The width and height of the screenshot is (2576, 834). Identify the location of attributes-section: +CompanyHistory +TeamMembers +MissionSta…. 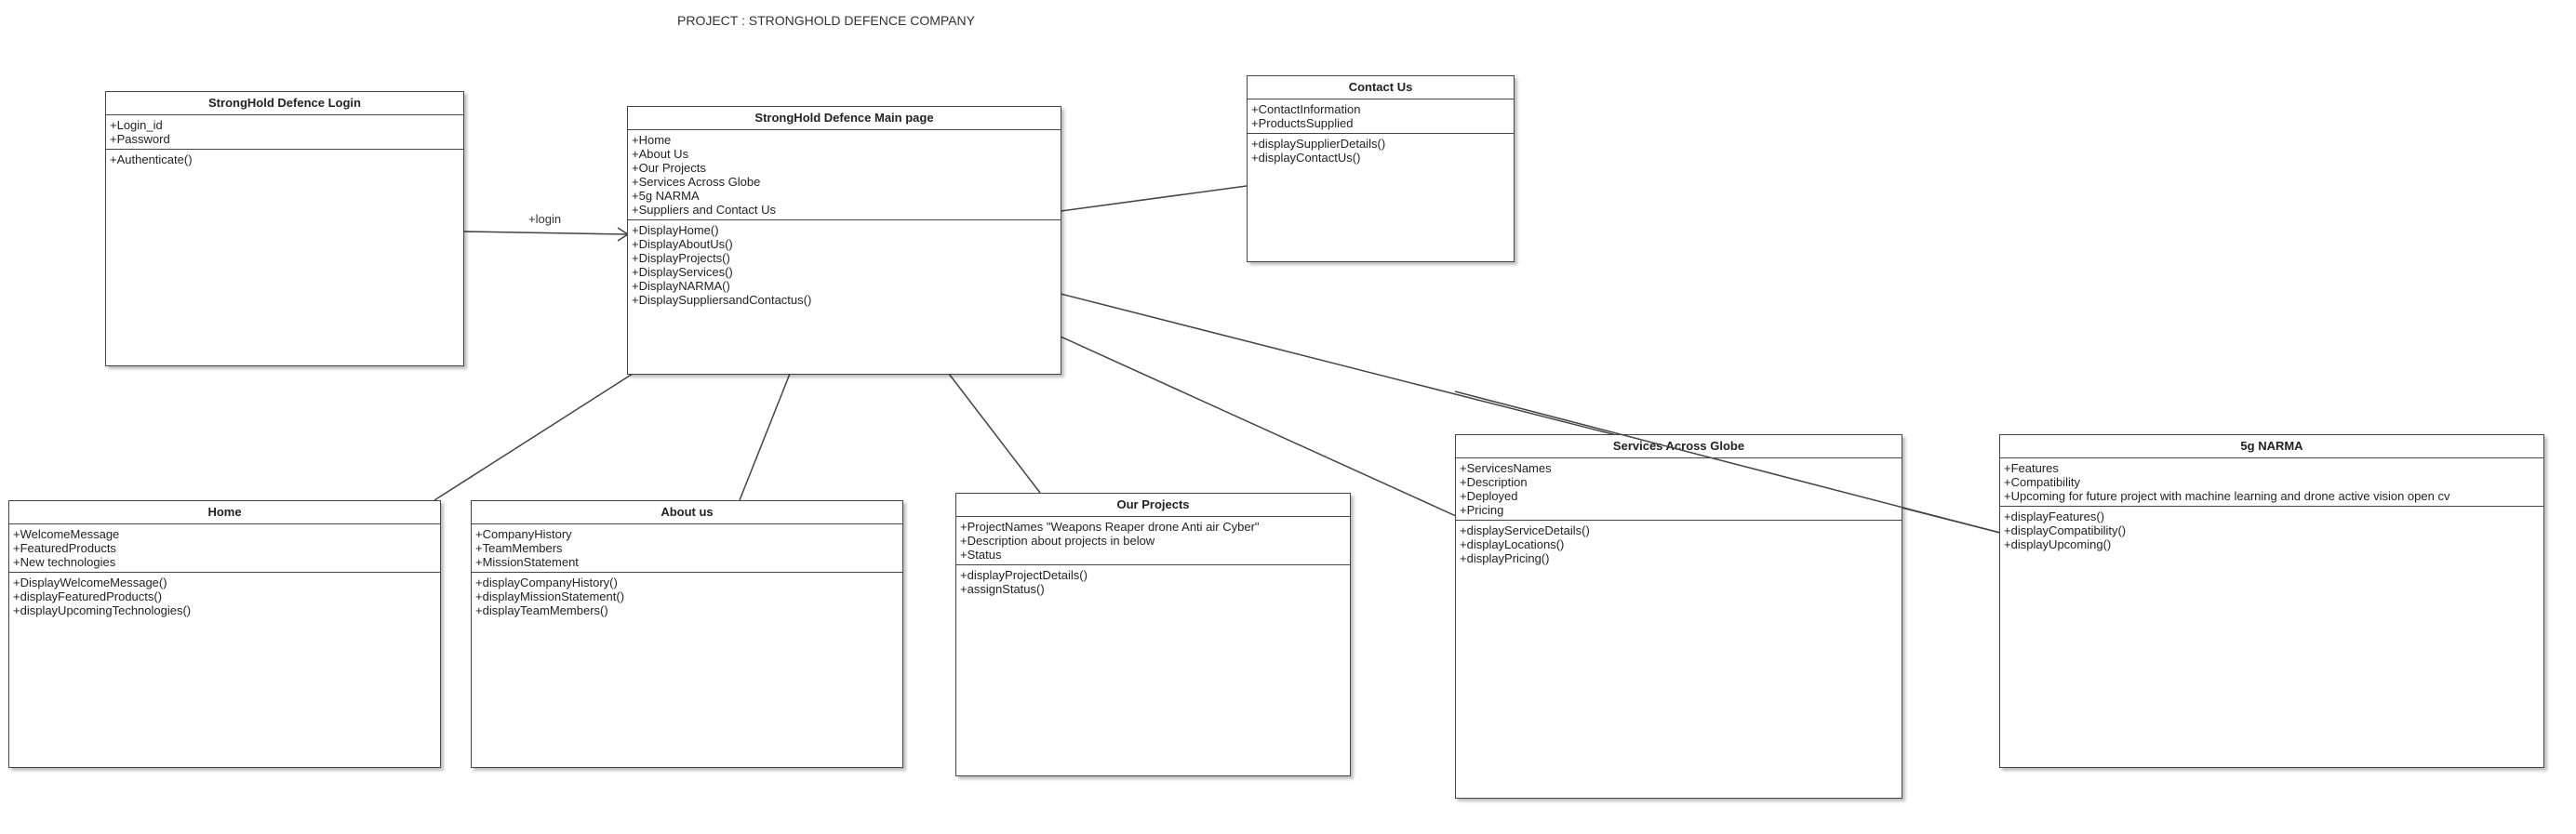
(687, 548).